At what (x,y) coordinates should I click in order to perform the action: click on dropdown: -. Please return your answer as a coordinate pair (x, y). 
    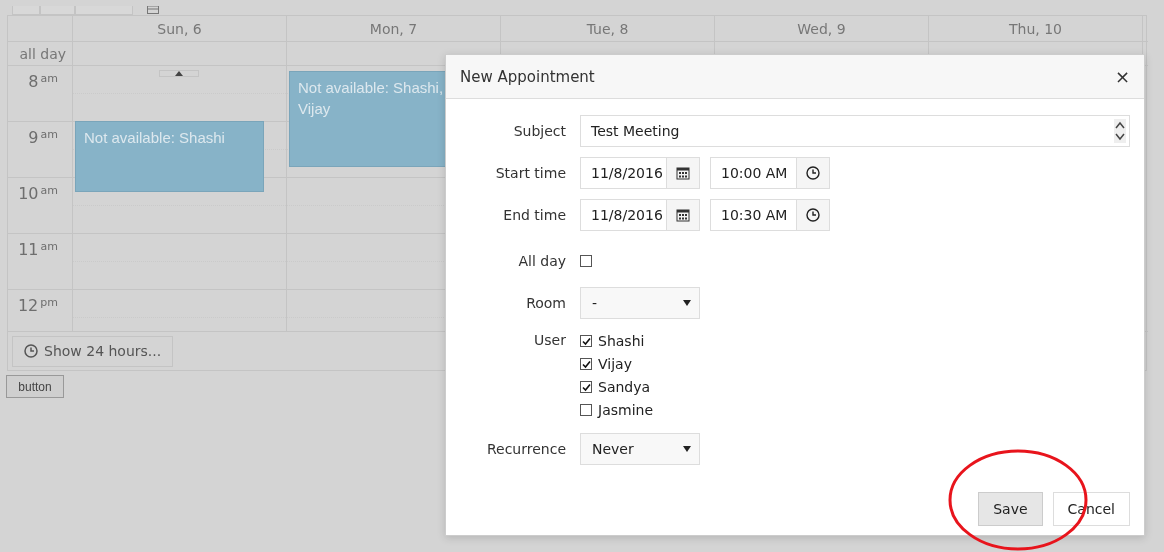
    Looking at the image, I should click on (640, 303).